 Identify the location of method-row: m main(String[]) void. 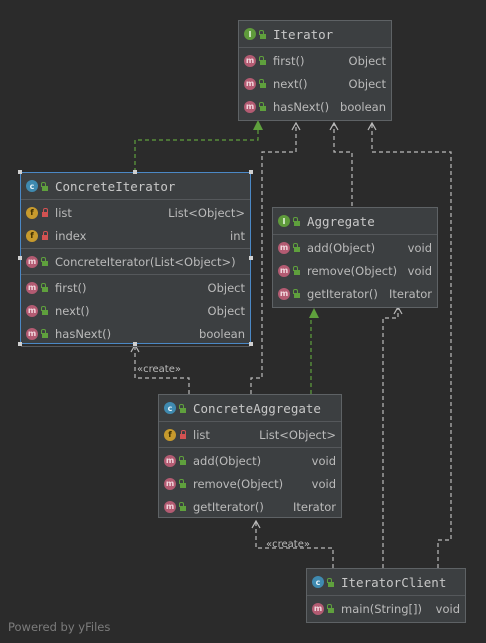
(386, 608).